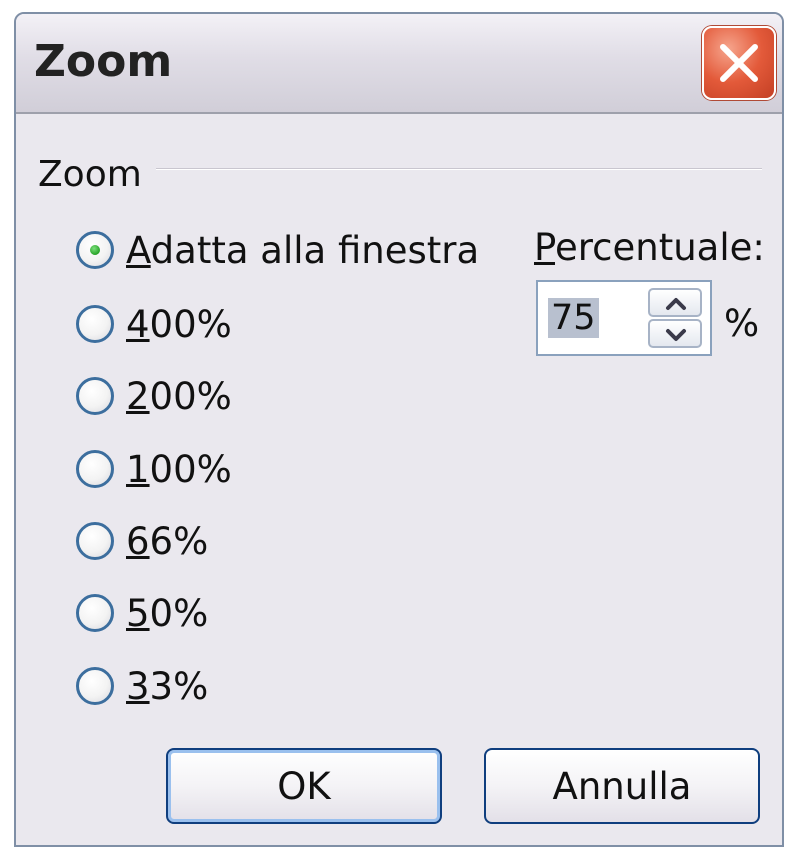 Image resolution: width=790 pixels, height=853 pixels. What do you see at coordinates (649, 247) in the screenshot?
I see `percent-label: Percentuale:` at bounding box center [649, 247].